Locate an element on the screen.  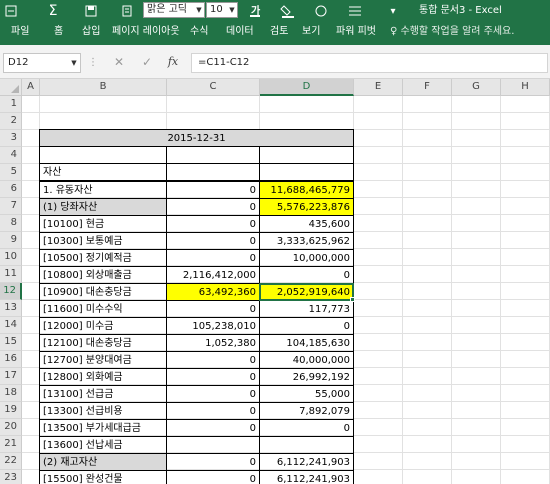
account-label-cell: [12100] 대손충당금 is located at coordinates (103, 343).